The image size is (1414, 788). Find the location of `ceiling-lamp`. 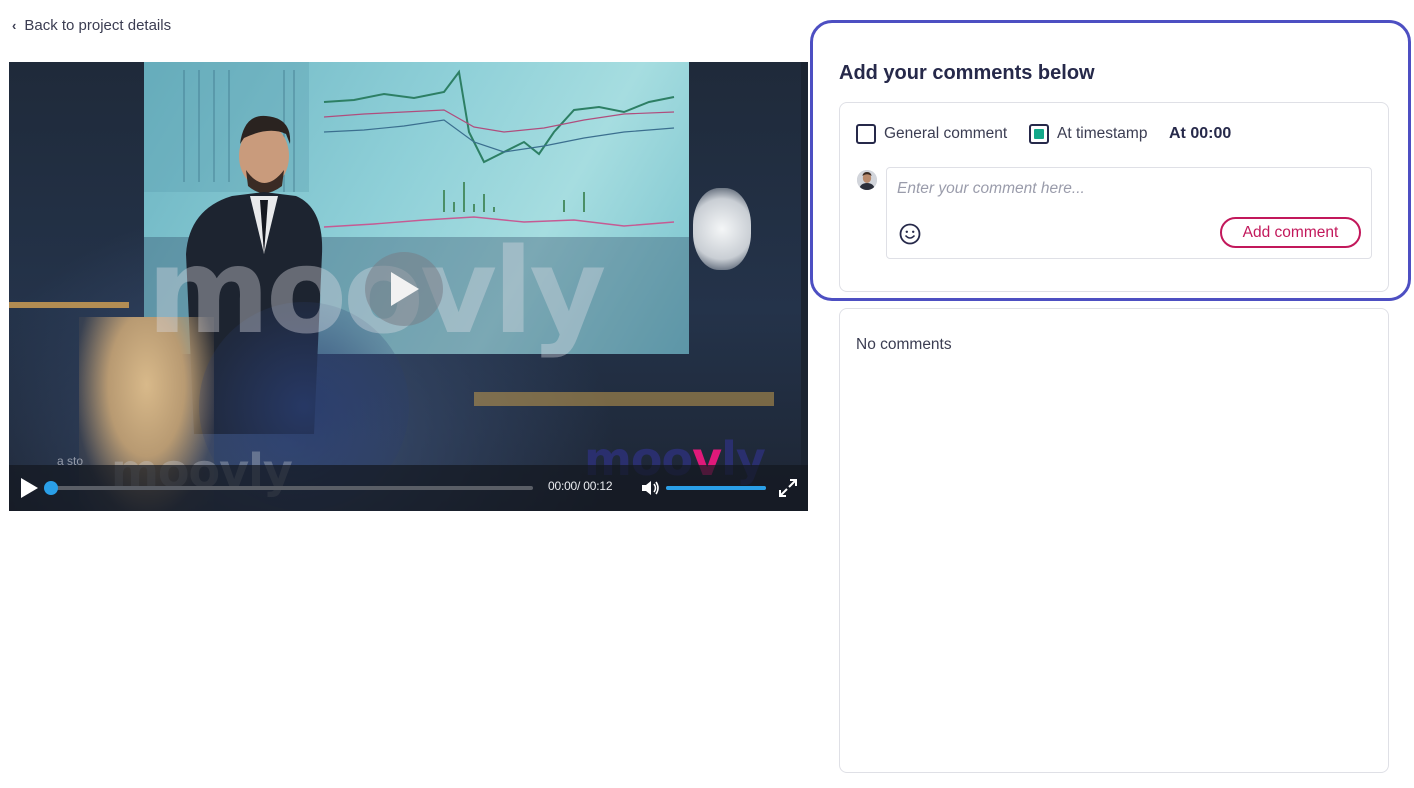

ceiling-lamp is located at coordinates (722, 229).